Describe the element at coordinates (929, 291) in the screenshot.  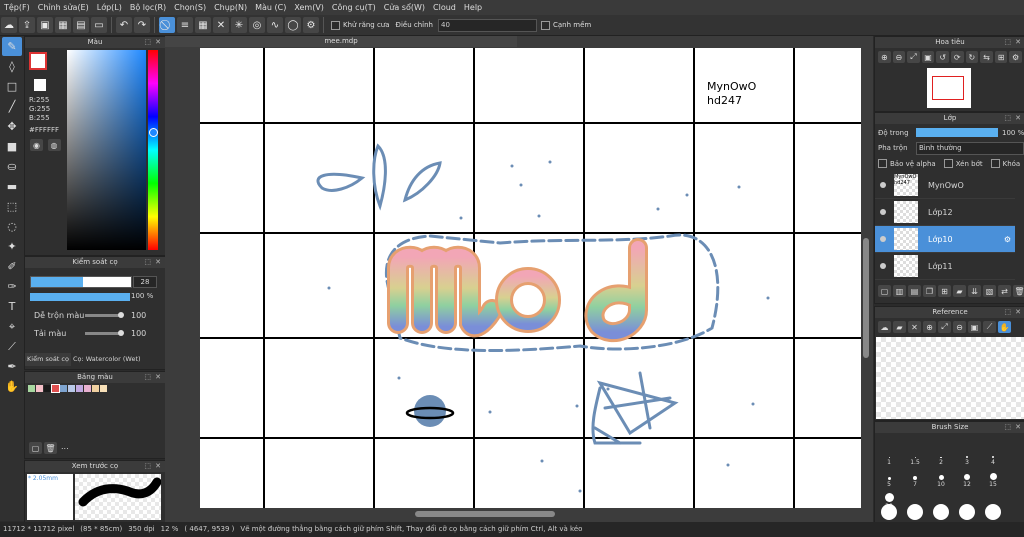
I see `duplicate-layer-icon: ❐` at that location.